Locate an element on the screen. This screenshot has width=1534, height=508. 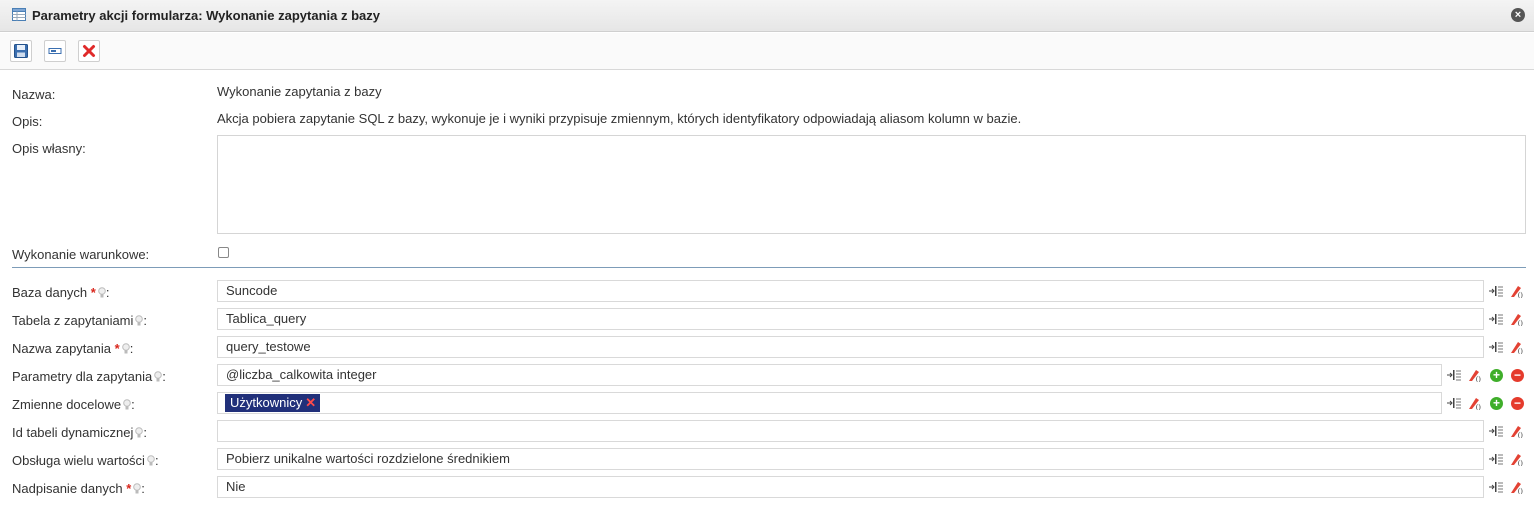
name-label: Nazwa: is located at coordinates (34, 94).